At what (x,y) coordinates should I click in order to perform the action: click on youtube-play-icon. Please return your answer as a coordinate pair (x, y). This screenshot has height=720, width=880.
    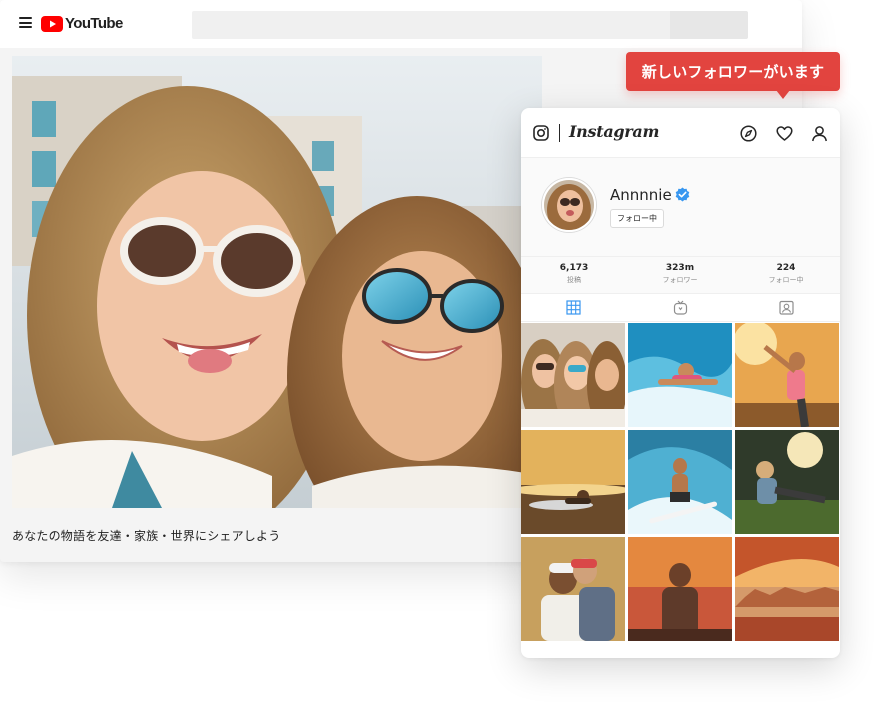
    Looking at the image, I should click on (52, 23).